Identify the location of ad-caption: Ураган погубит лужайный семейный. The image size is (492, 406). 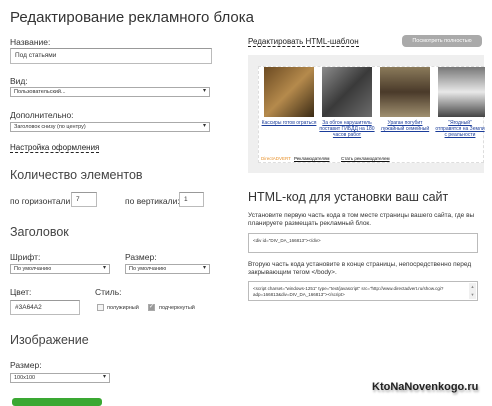
(405, 126).